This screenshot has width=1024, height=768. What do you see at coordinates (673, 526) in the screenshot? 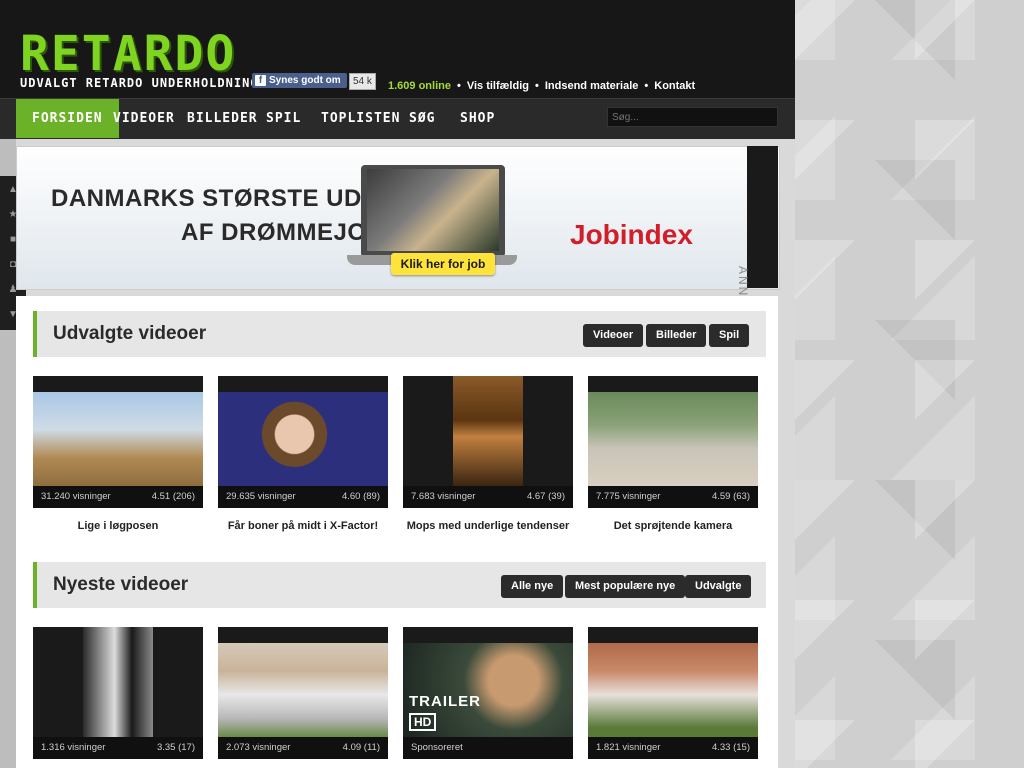
I see `video-title: Det sprøjtende kamera` at bounding box center [673, 526].